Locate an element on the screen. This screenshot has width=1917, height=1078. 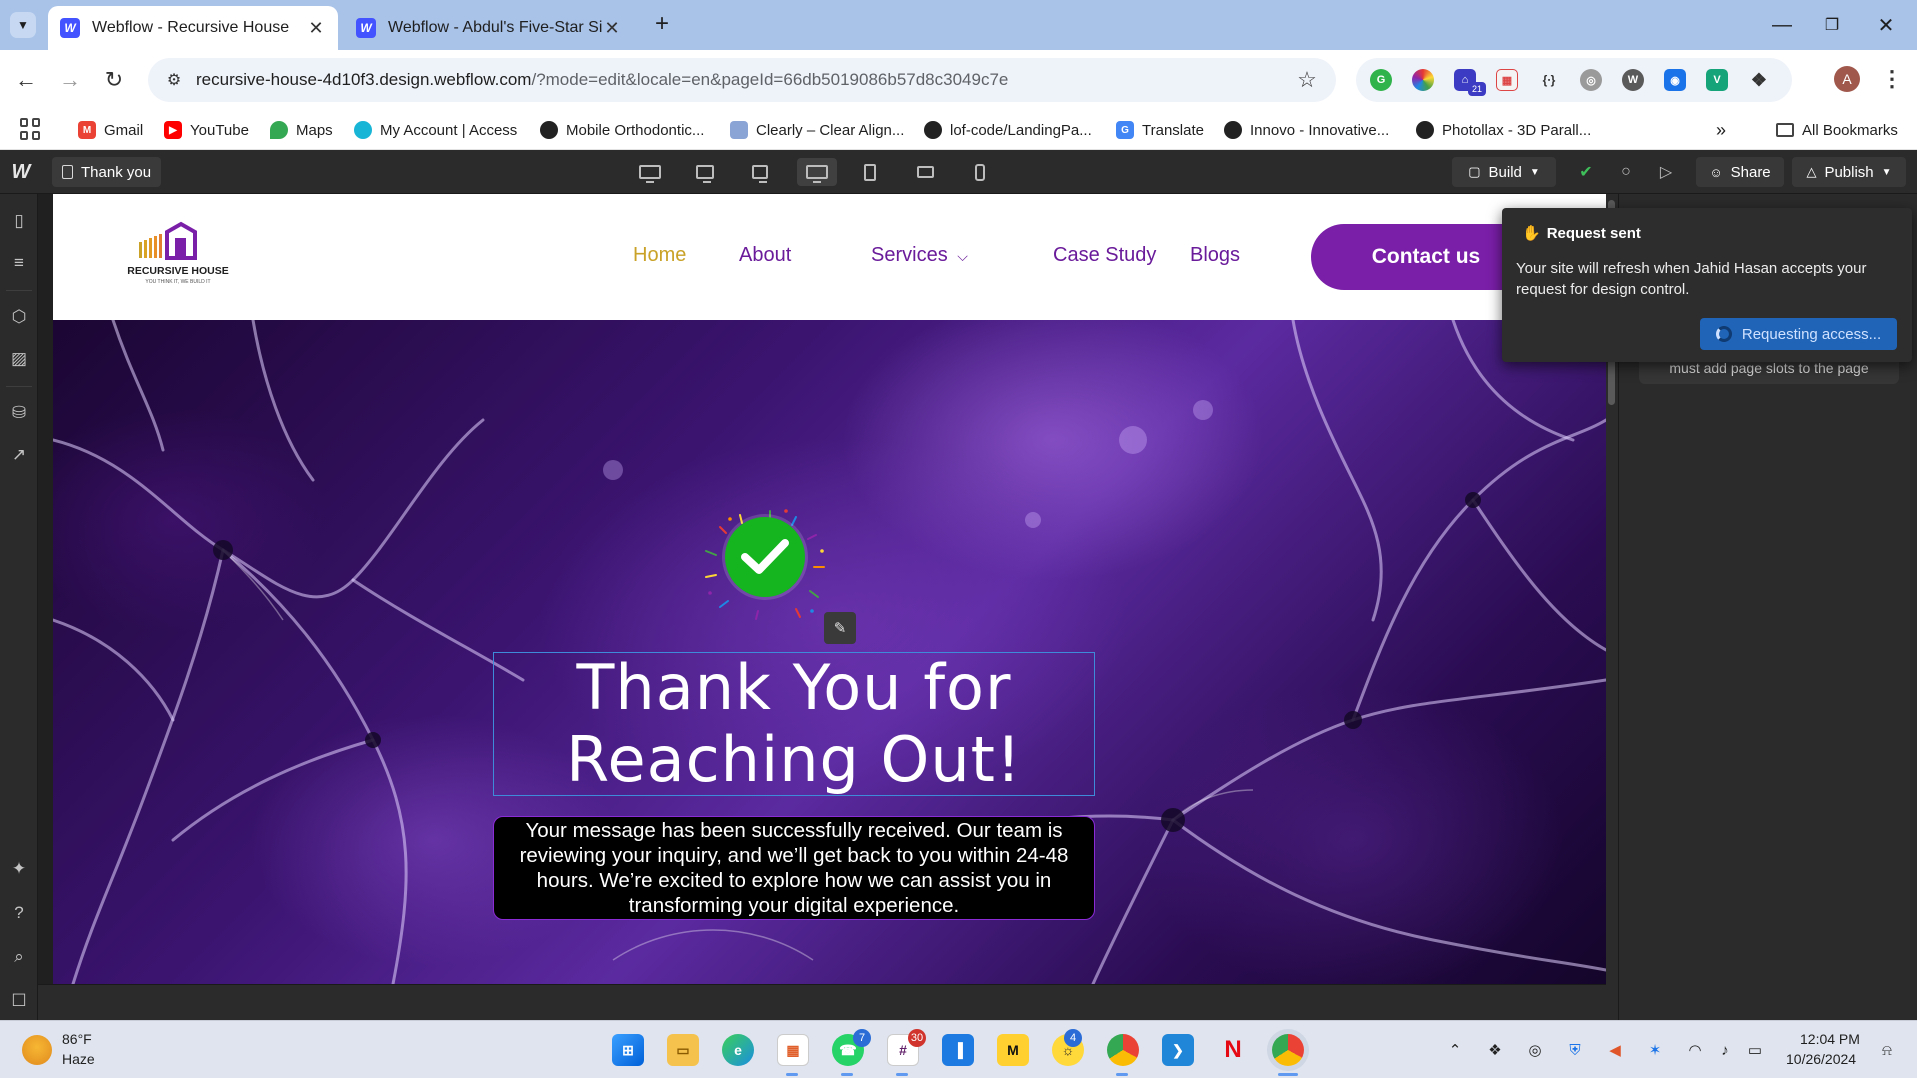
page-selector: Thank you is located at coordinates (107, 172).